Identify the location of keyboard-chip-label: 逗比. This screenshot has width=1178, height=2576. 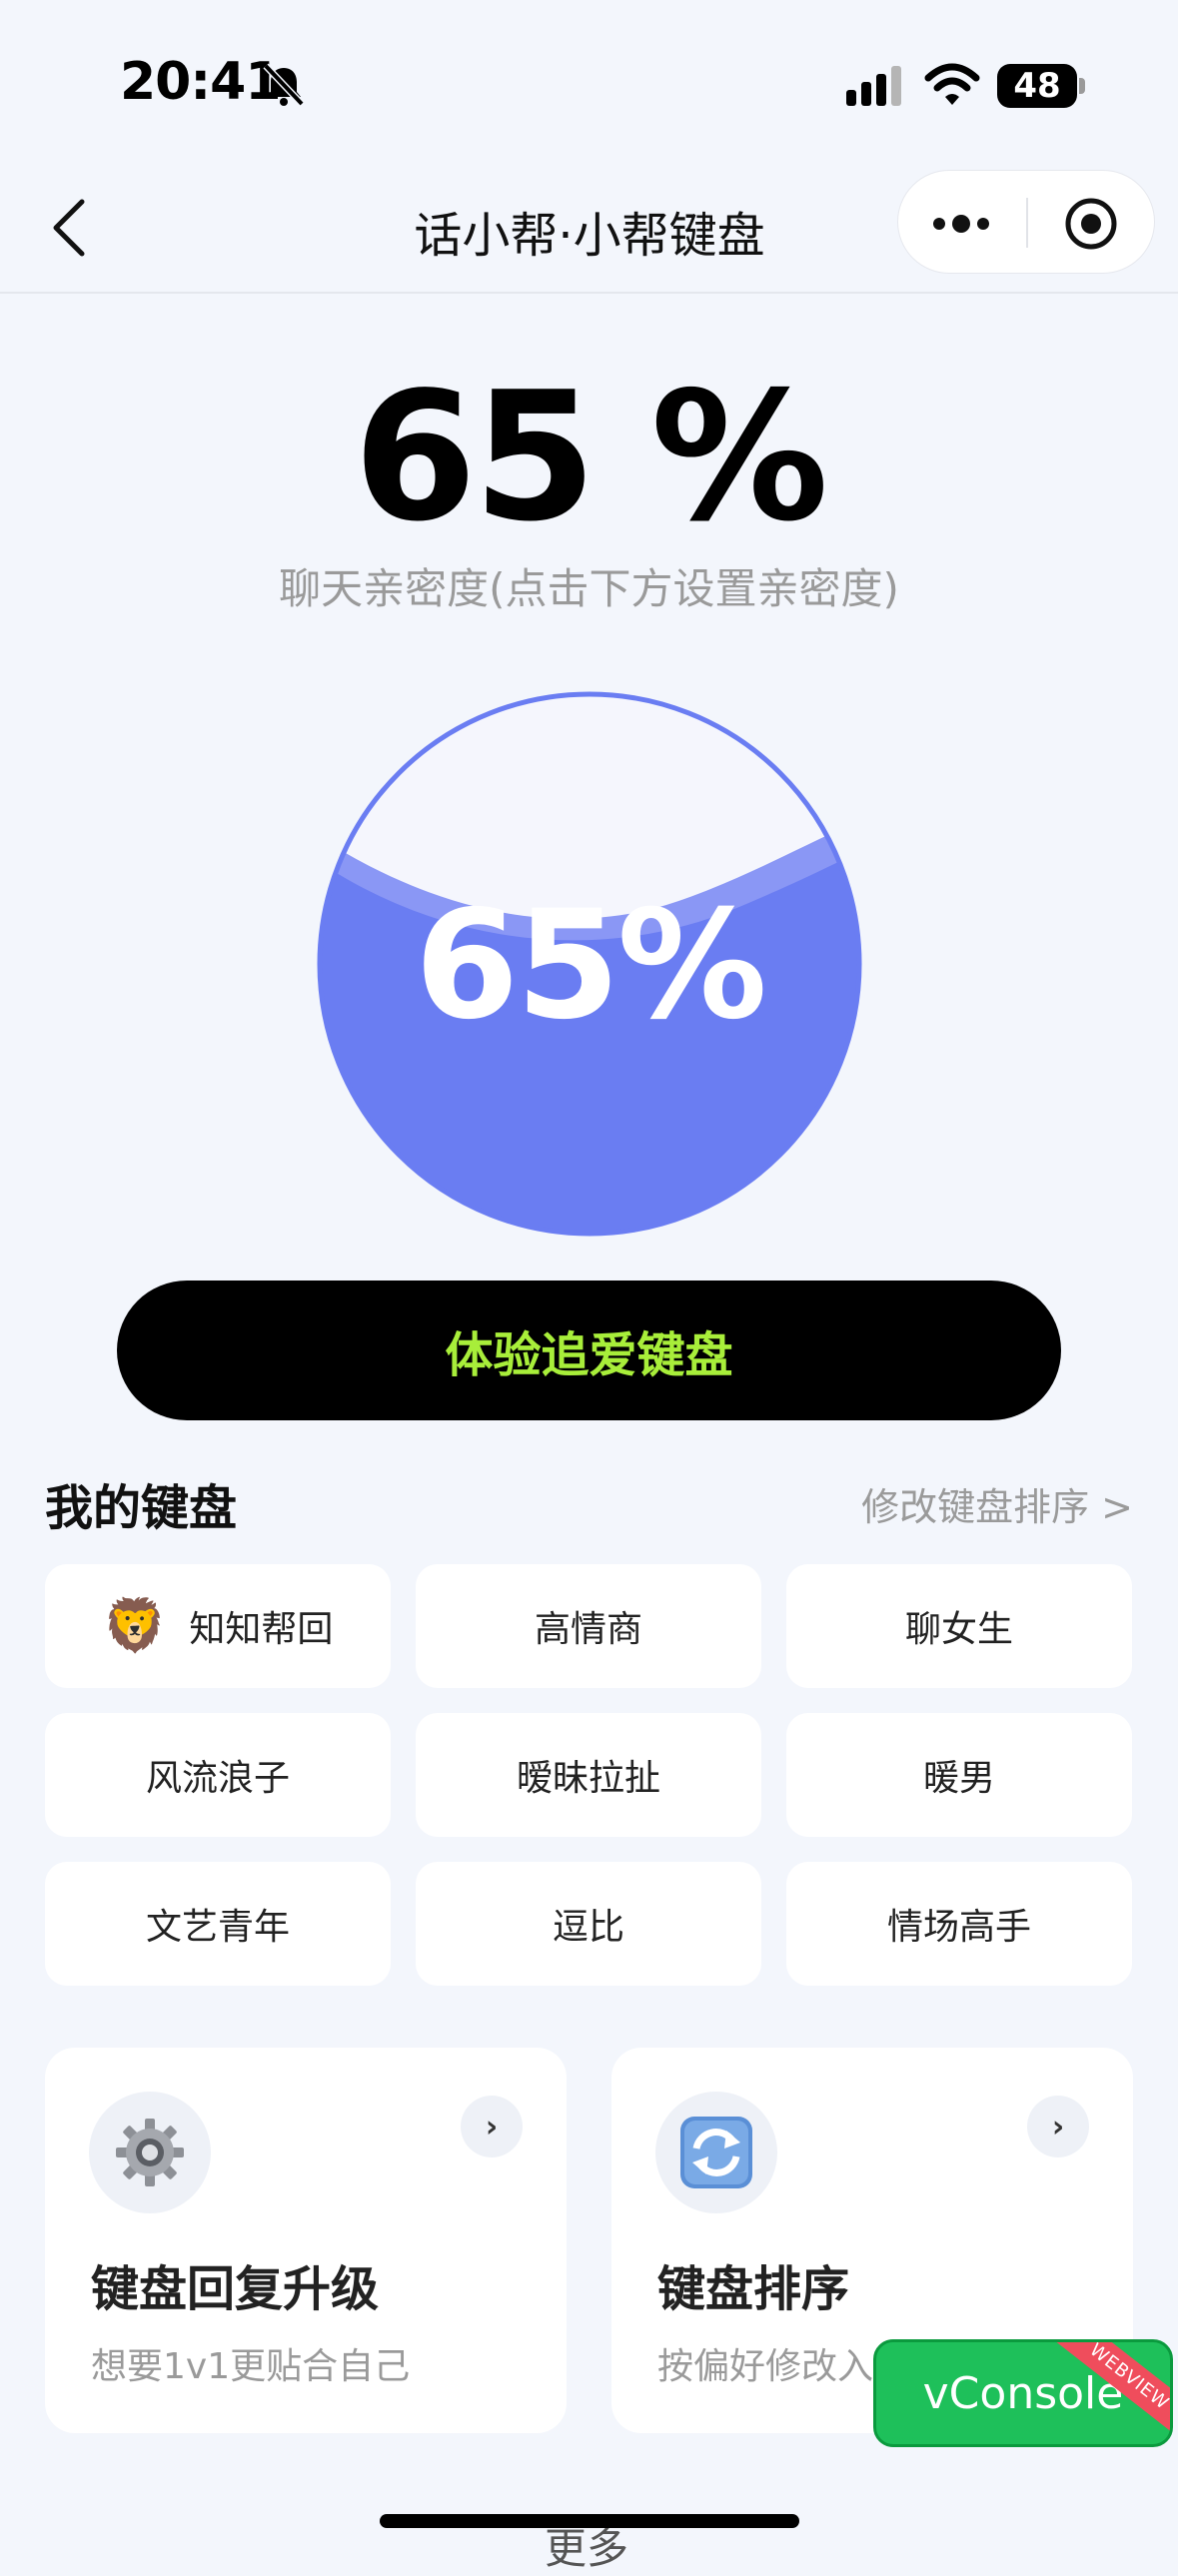
(588, 1928).